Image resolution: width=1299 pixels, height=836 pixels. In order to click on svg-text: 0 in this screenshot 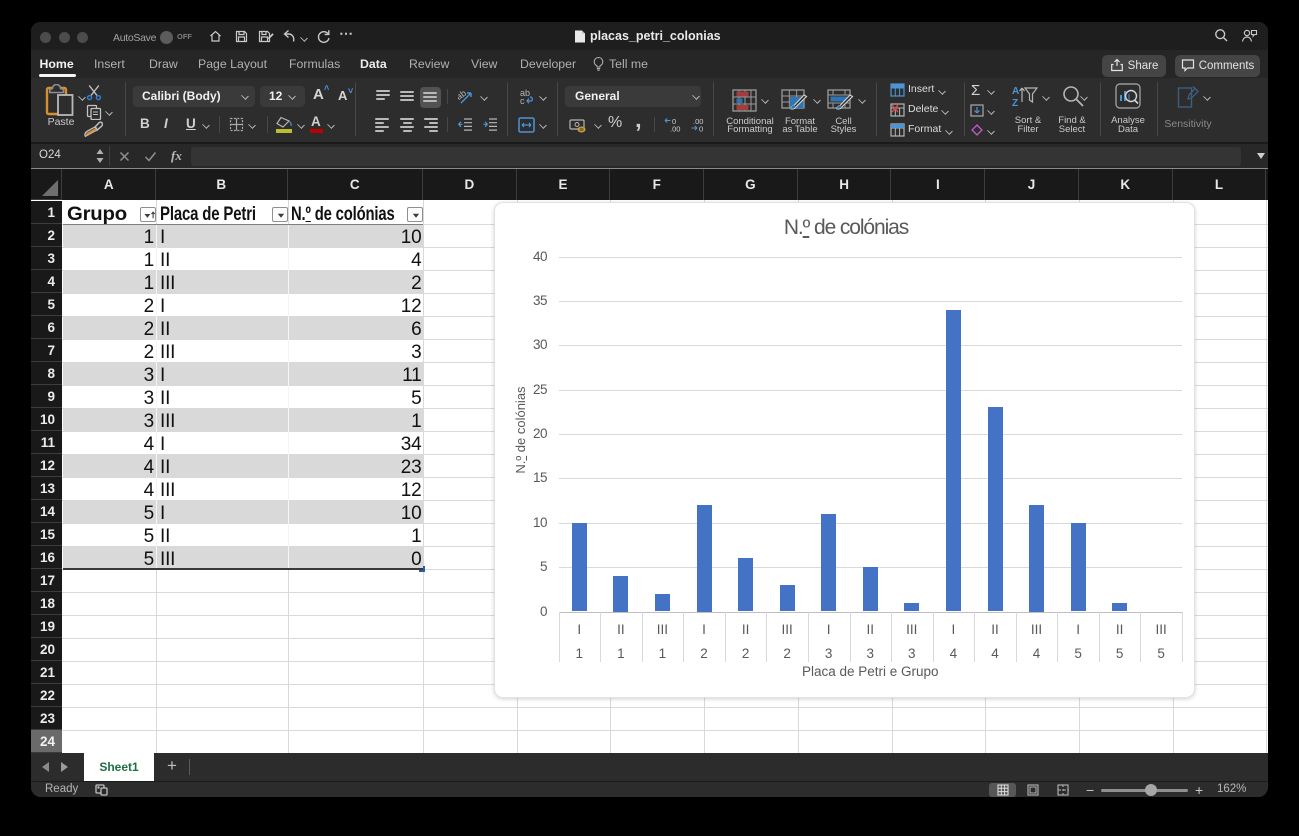, I will do `click(701, 129)`.